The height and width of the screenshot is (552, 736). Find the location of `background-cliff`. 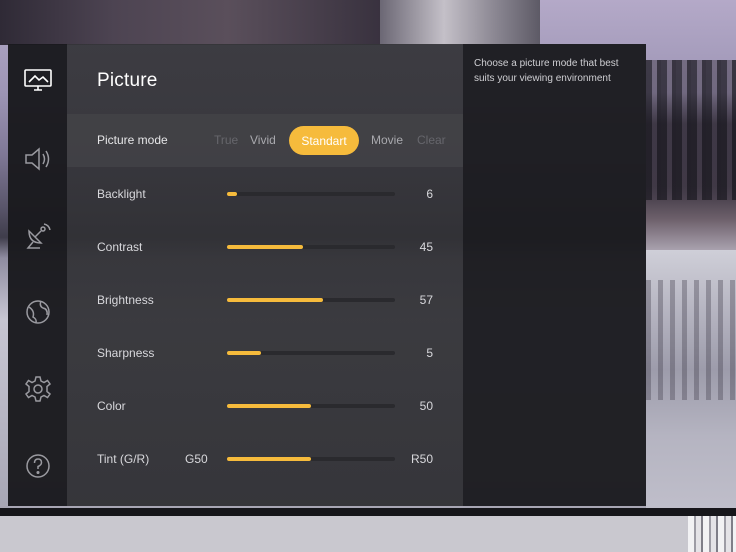

background-cliff is located at coordinates (460, 22).